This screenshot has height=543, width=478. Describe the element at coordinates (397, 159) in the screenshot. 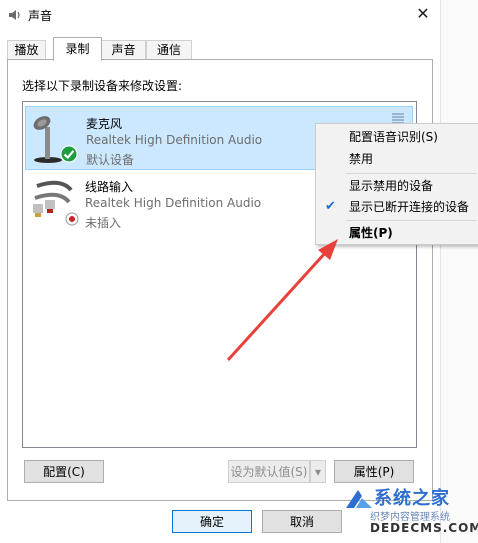

I see `menu-item-disable: 禁用` at that location.